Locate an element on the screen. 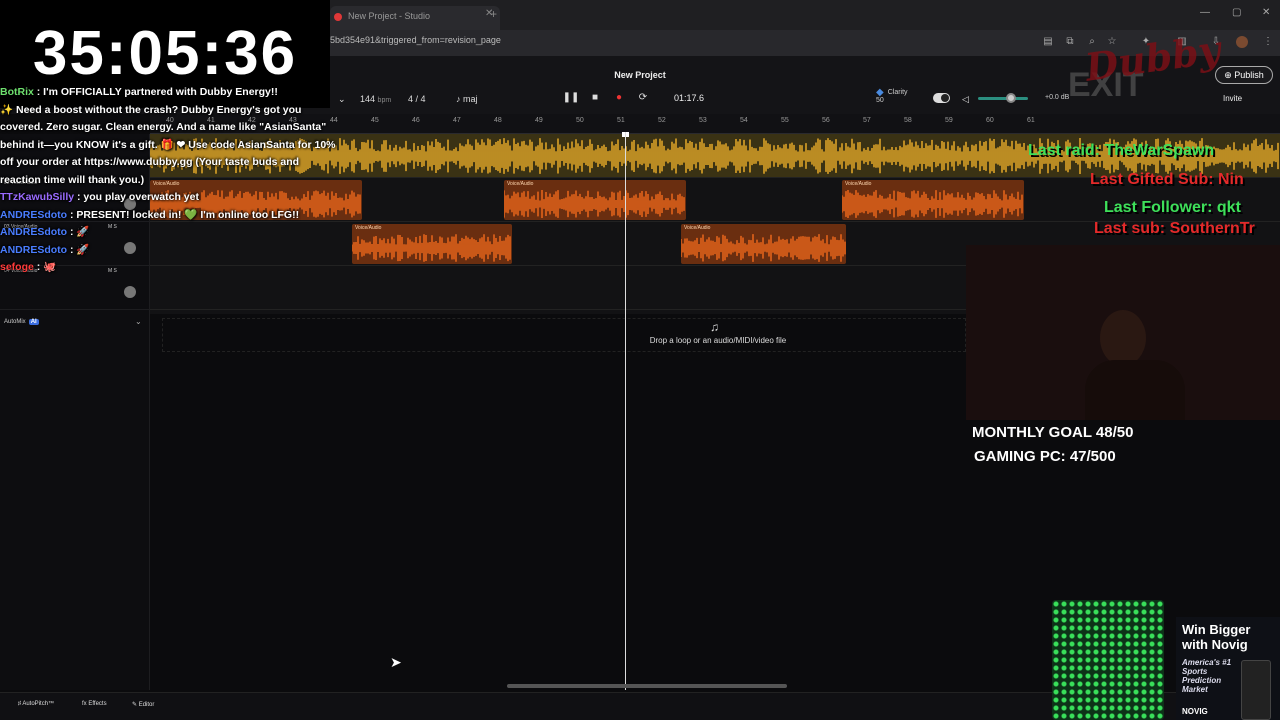 The image size is (1280, 720). time-signature: 4 / 4 is located at coordinates (417, 99).